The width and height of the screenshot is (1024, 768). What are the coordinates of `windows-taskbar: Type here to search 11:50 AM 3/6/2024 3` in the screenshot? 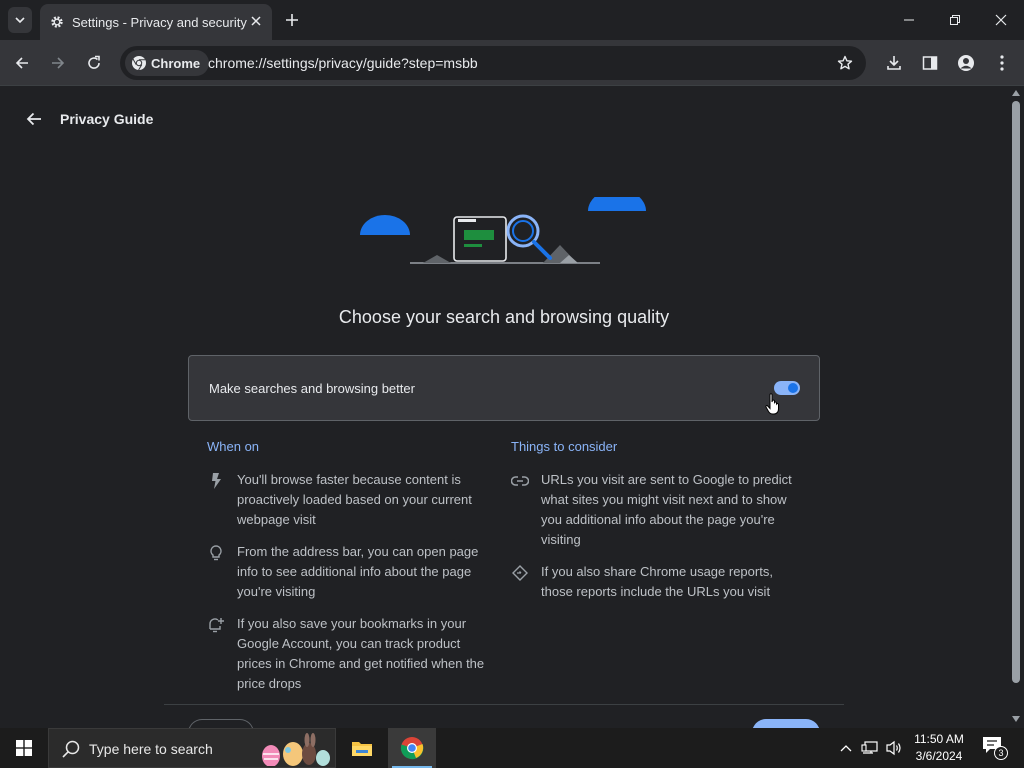 It's located at (512, 748).